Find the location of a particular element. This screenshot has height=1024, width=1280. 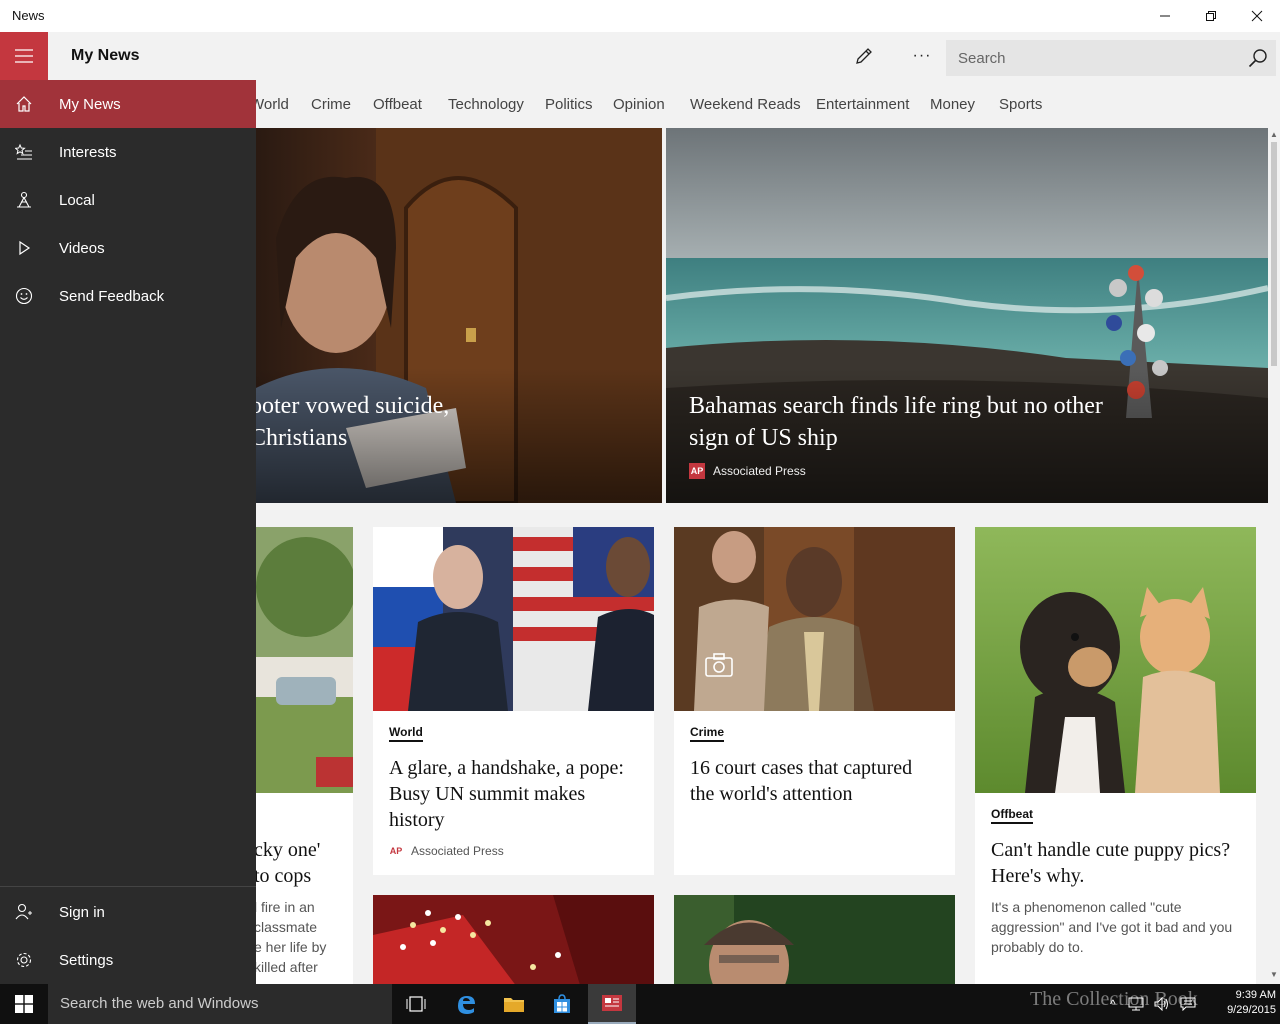

pencil-icon is located at coordinates (864, 56).